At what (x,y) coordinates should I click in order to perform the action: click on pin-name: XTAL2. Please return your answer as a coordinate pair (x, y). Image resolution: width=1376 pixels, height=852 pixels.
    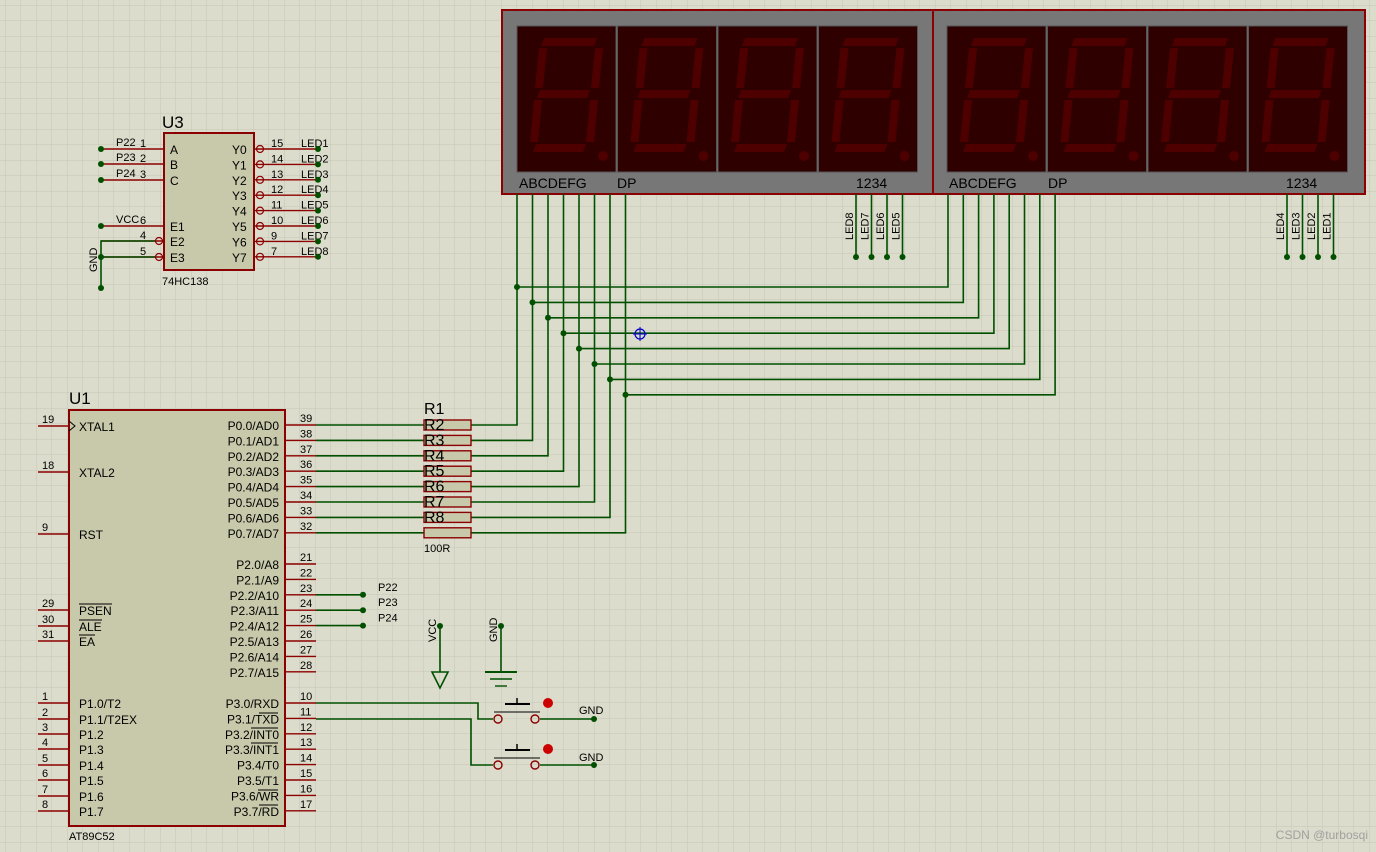
    Looking at the image, I should click on (97, 473).